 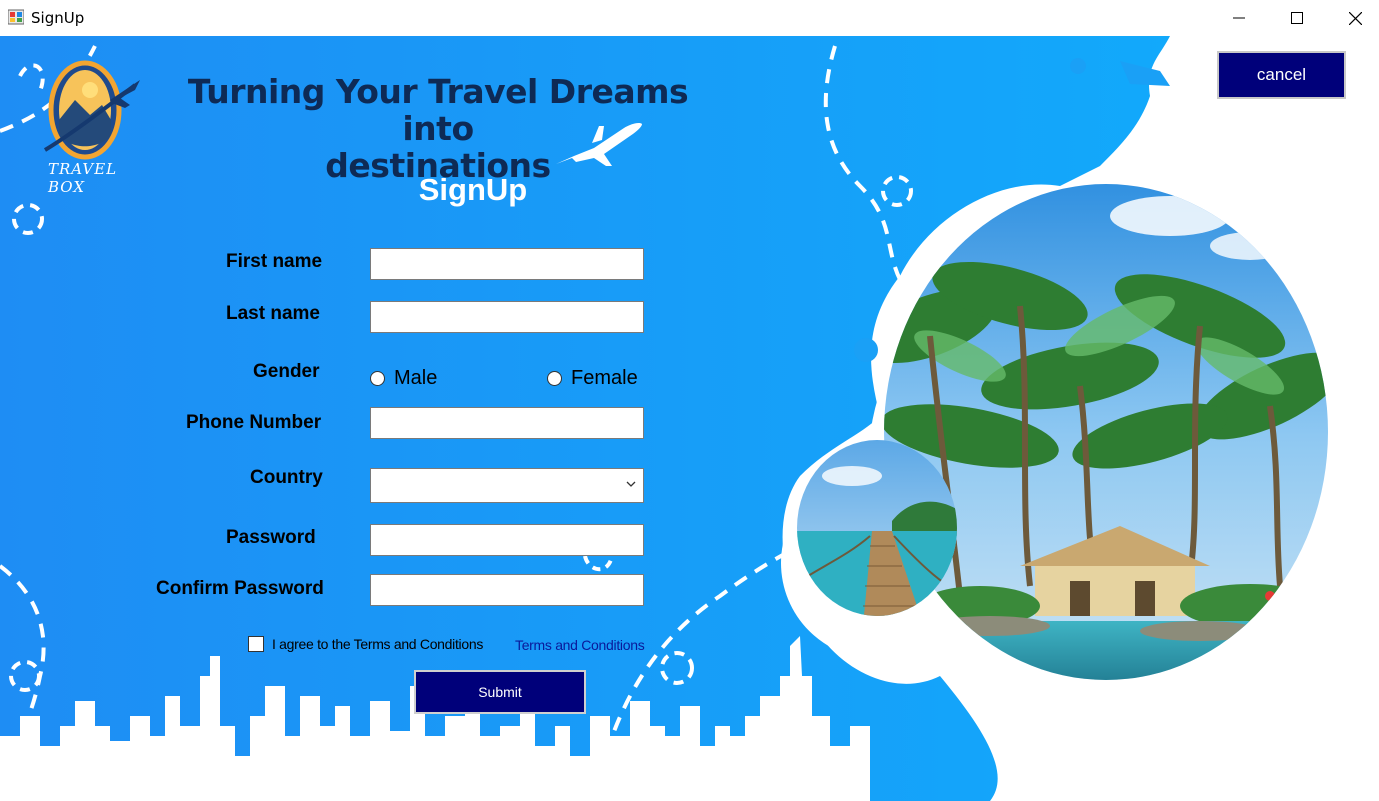 I want to click on page-title: SignUp, so click(x=473, y=189).